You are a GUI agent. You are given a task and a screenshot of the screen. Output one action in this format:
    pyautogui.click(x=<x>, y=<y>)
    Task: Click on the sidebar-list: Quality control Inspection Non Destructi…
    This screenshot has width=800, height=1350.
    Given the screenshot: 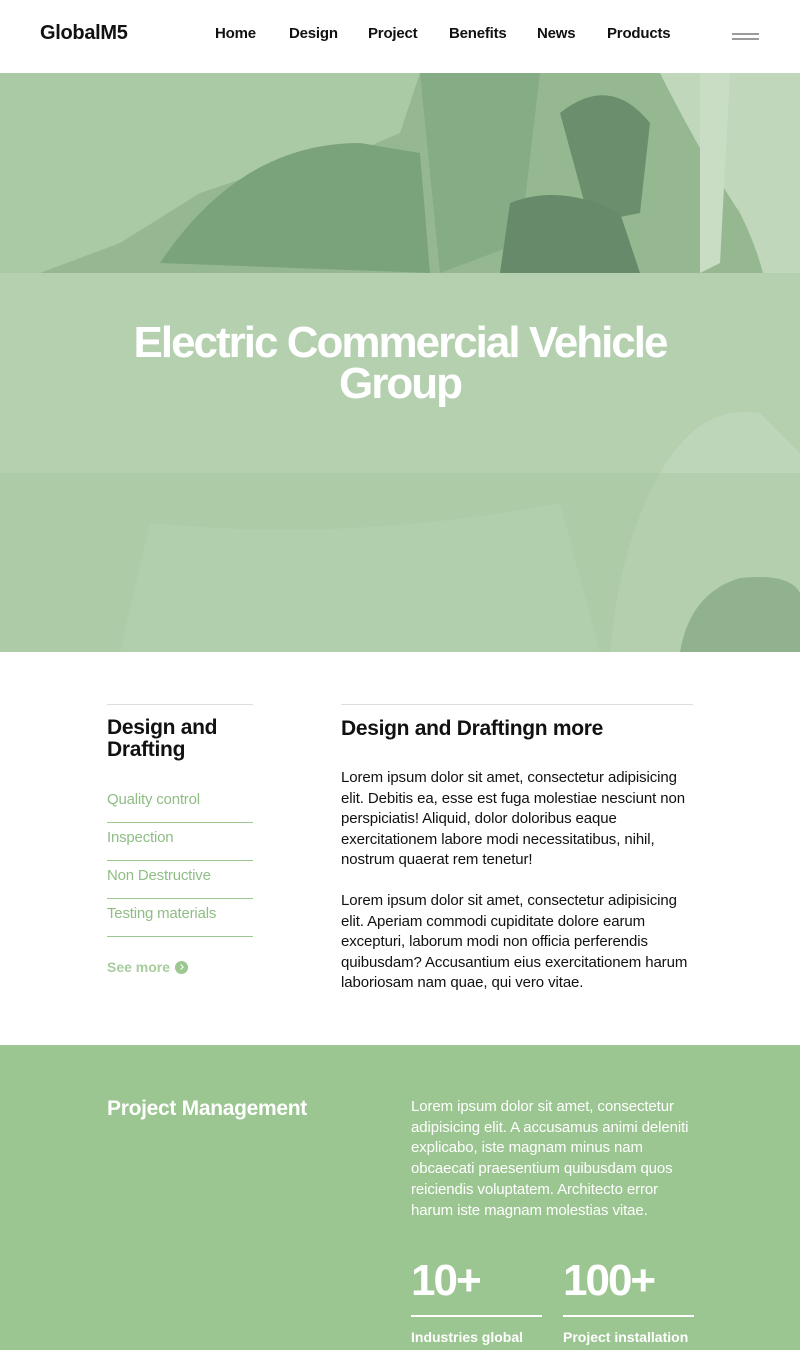 What is the action you would take?
    pyautogui.click(x=180, y=861)
    